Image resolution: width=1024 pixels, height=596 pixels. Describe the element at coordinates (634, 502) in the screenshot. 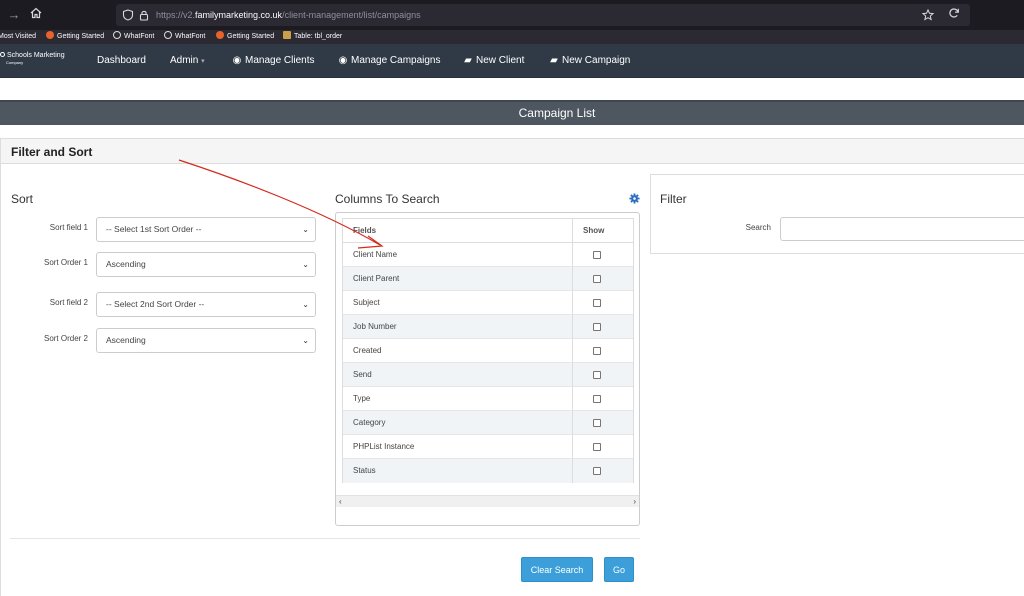

I see `scroll-right-icon: ›` at that location.